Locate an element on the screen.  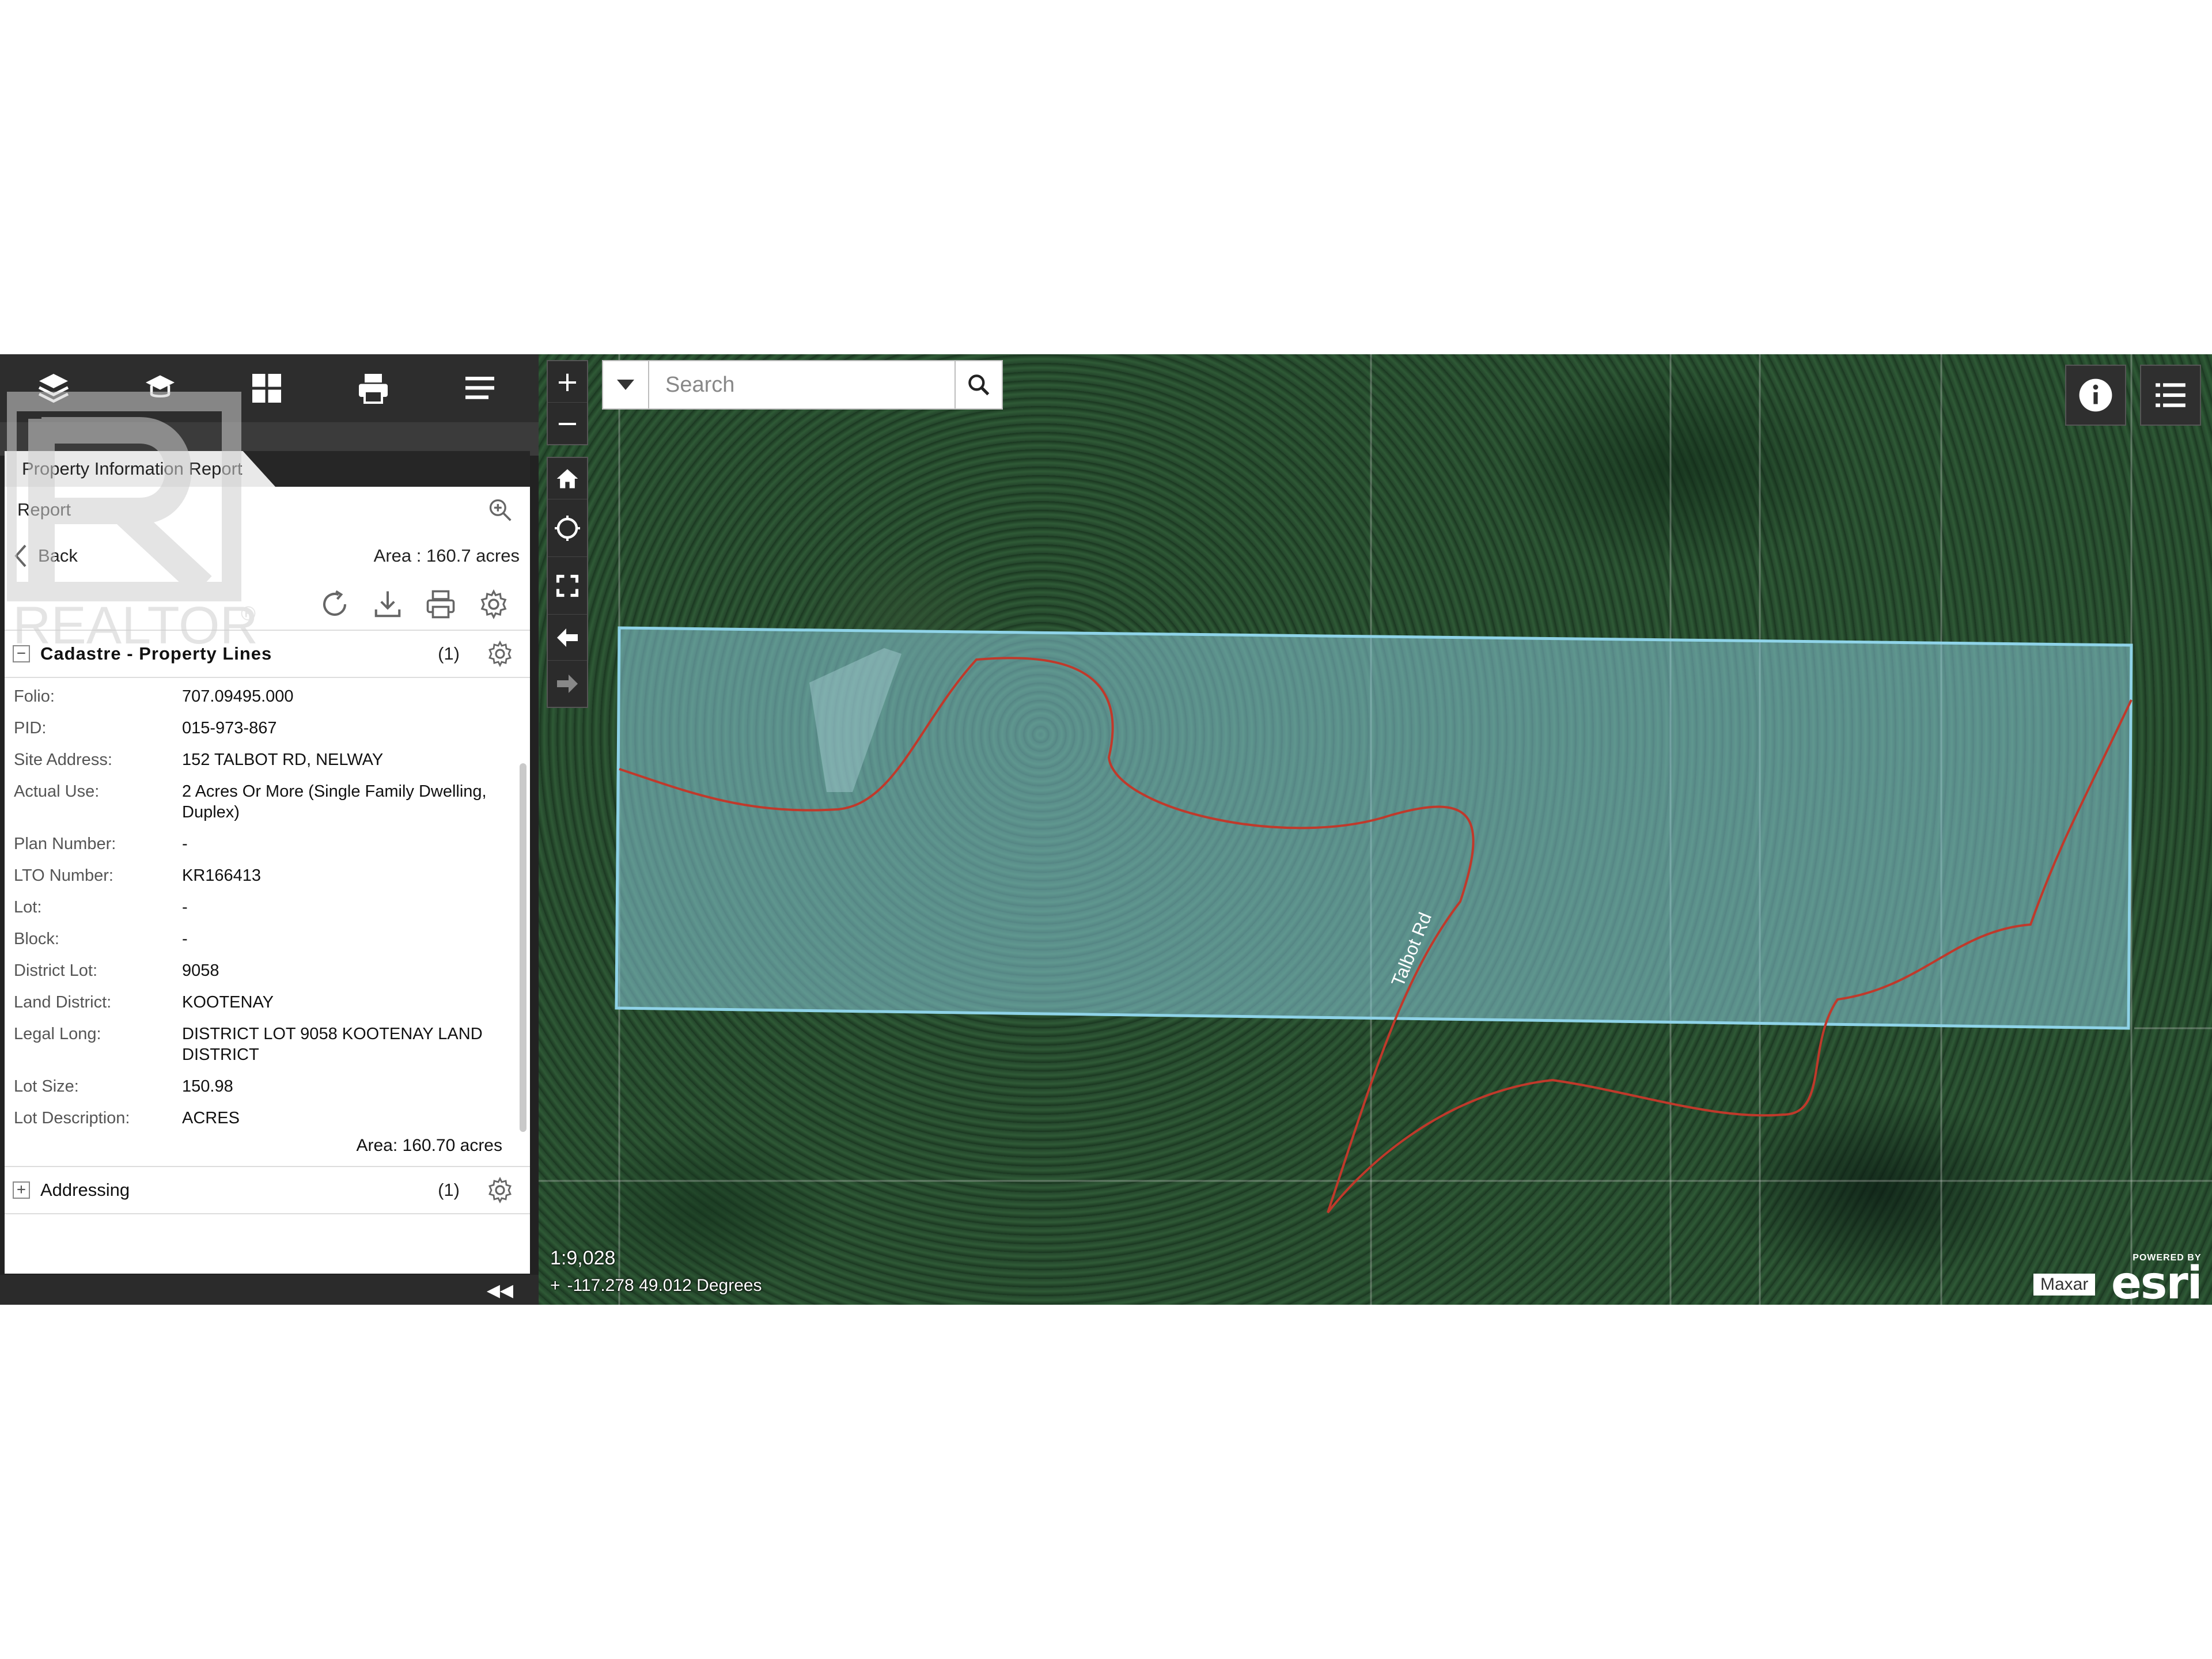
collapse-toggle-icon: − is located at coordinates (21, 653).